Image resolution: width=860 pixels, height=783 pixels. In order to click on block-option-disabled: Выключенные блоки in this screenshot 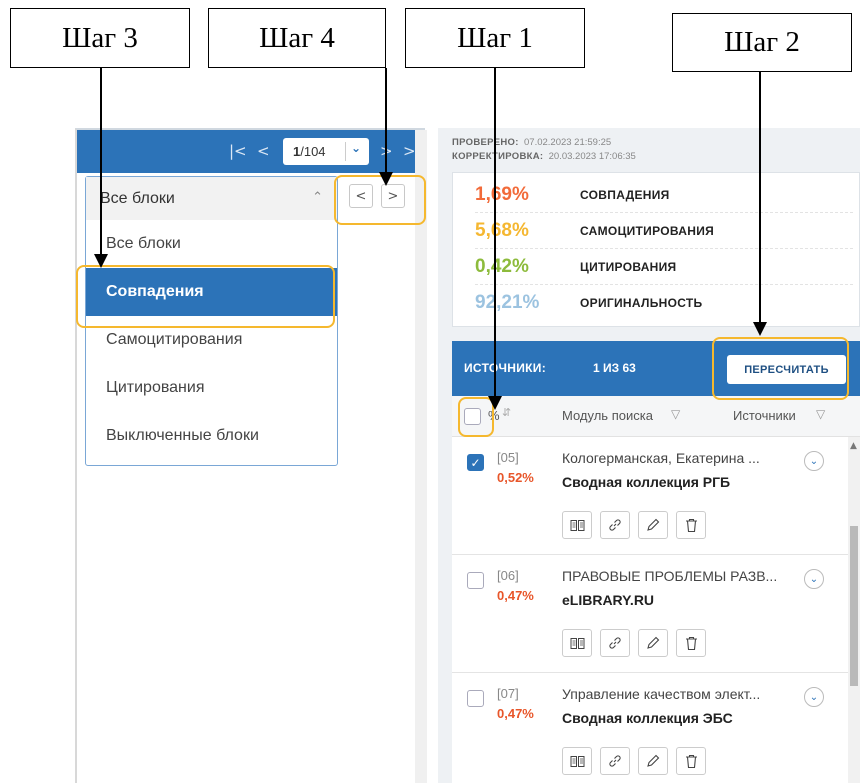, I will do `click(211, 436)`.